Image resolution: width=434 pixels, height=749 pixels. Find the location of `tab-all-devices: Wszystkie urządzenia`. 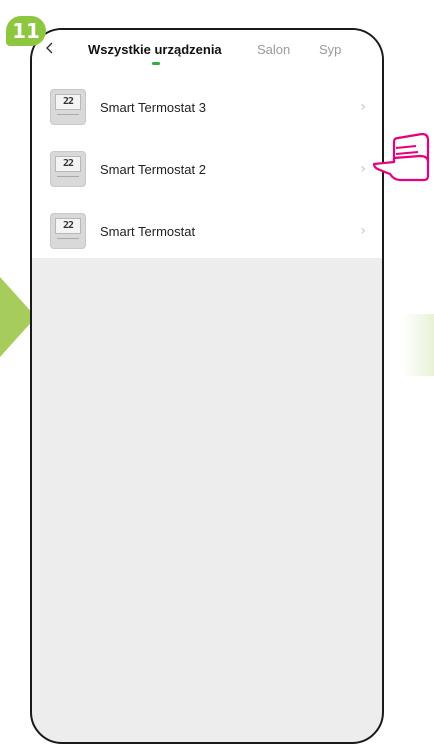

tab-all-devices: Wszystkie urządzenia is located at coordinates (155, 49).